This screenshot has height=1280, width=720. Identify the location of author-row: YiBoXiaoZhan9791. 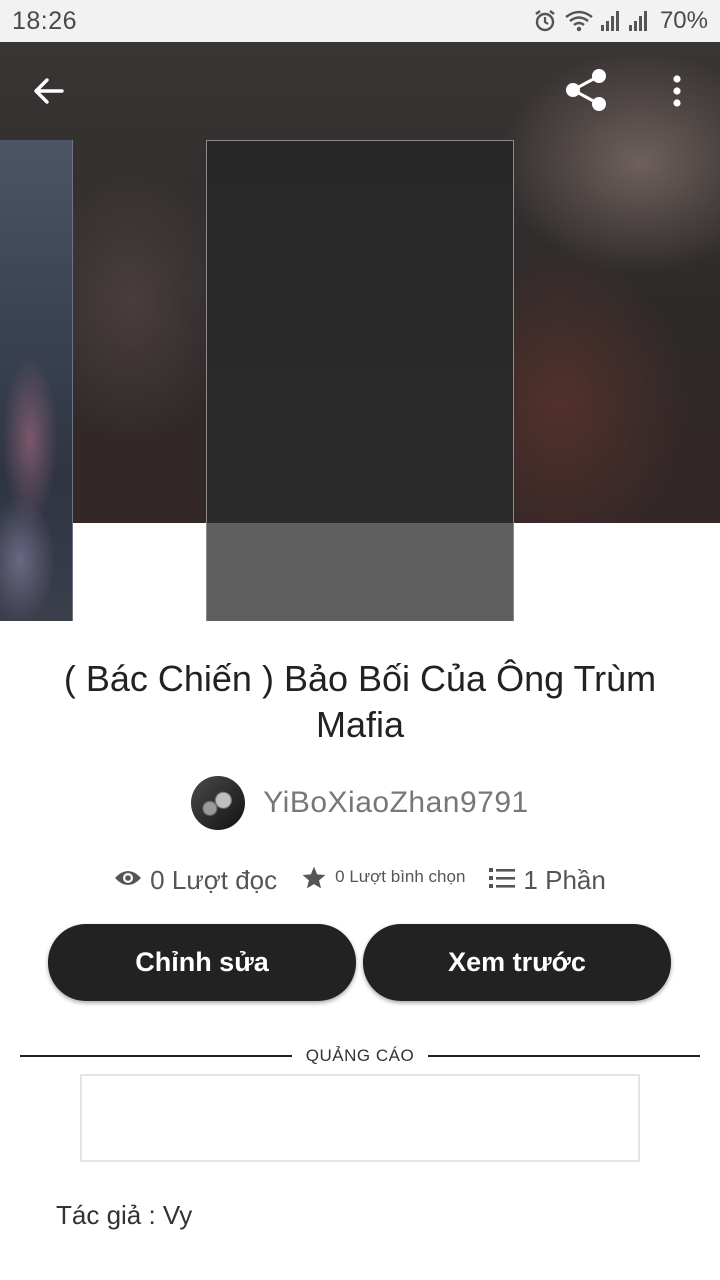
(360, 803).